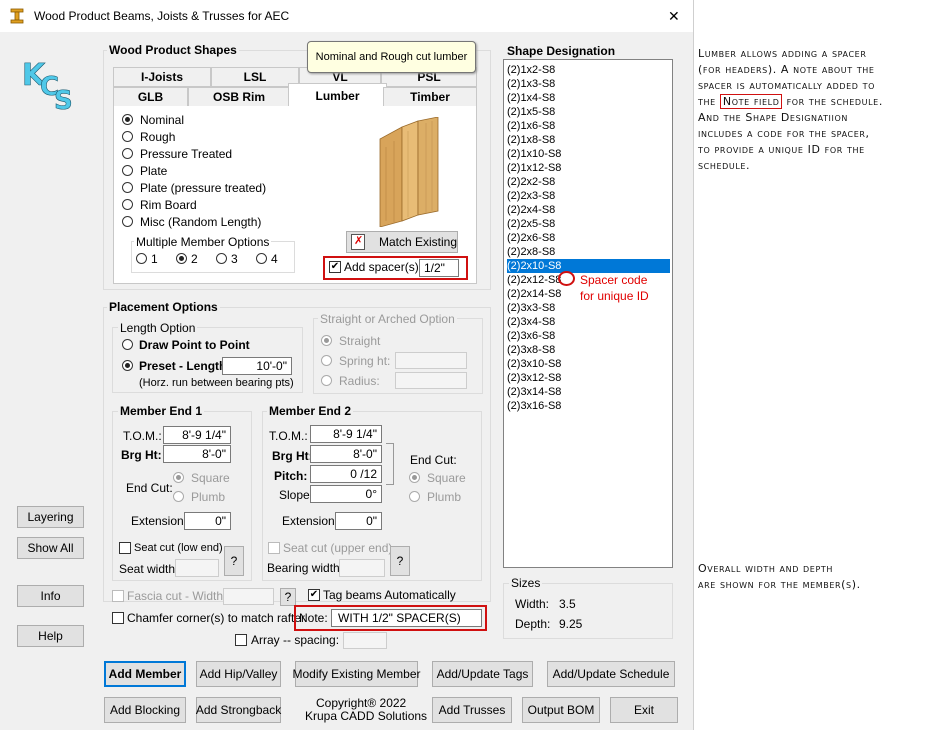  Describe the element at coordinates (406, 618) in the screenshot. I see `note-input: WITH 1/2" SPACER(S)` at that location.